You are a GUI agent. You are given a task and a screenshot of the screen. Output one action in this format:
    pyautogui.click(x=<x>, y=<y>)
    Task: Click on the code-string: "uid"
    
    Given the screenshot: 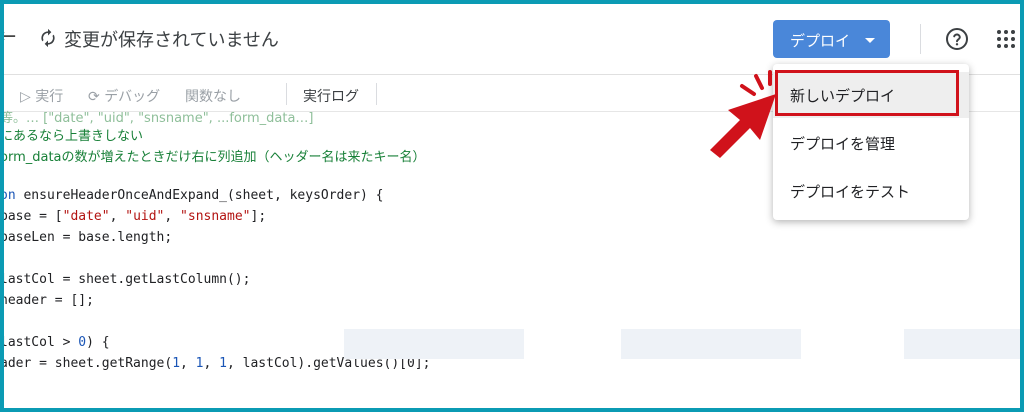 What is the action you would take?
    pyautogui.click(x=145, y=216)
    